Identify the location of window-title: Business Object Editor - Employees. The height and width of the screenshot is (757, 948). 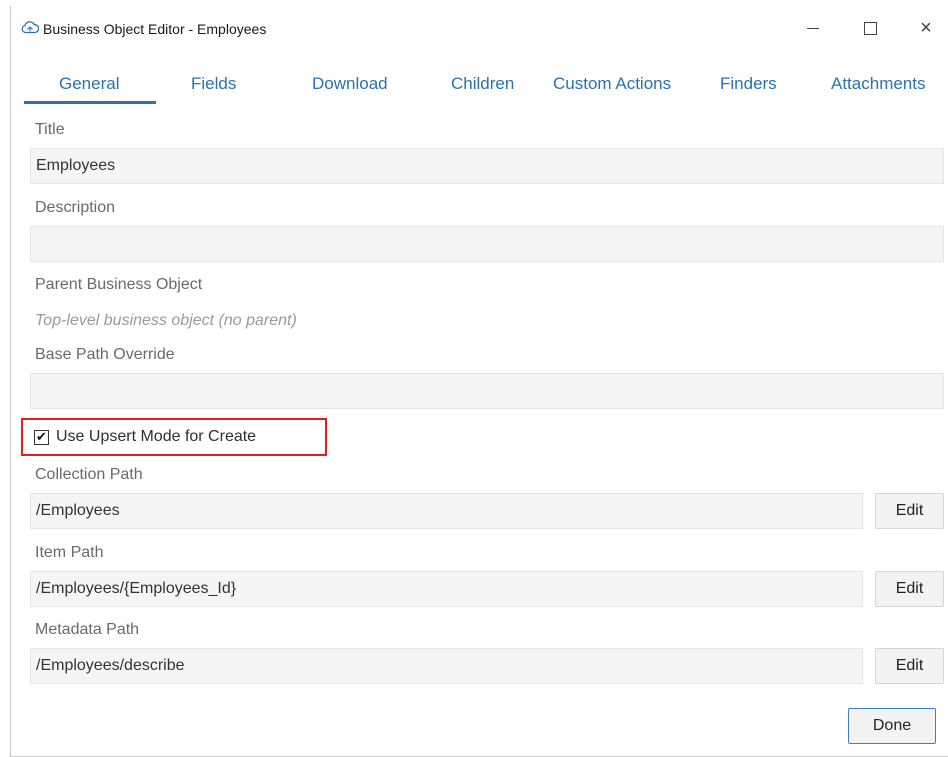
(155, 29).